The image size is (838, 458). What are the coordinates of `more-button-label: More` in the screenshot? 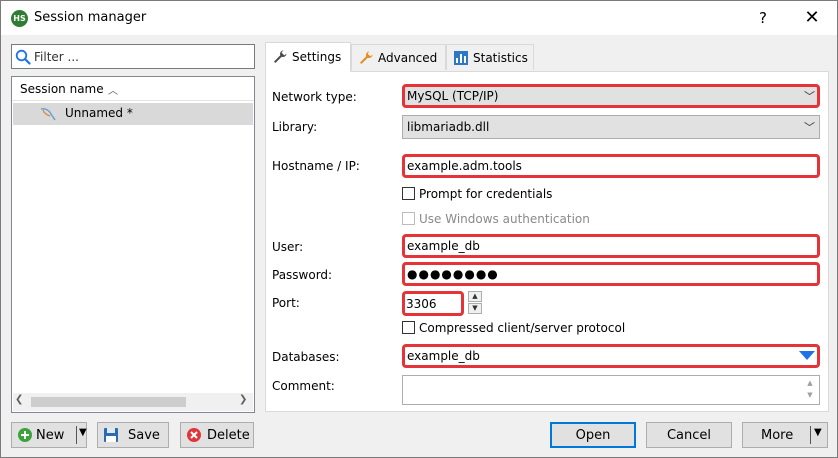 It's located at (777, 435).